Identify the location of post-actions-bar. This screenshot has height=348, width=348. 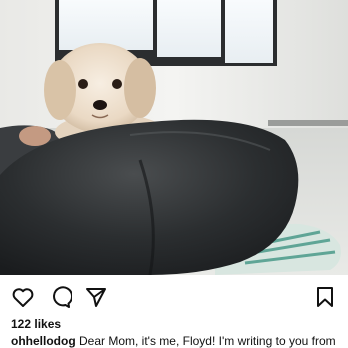
(174, 296).